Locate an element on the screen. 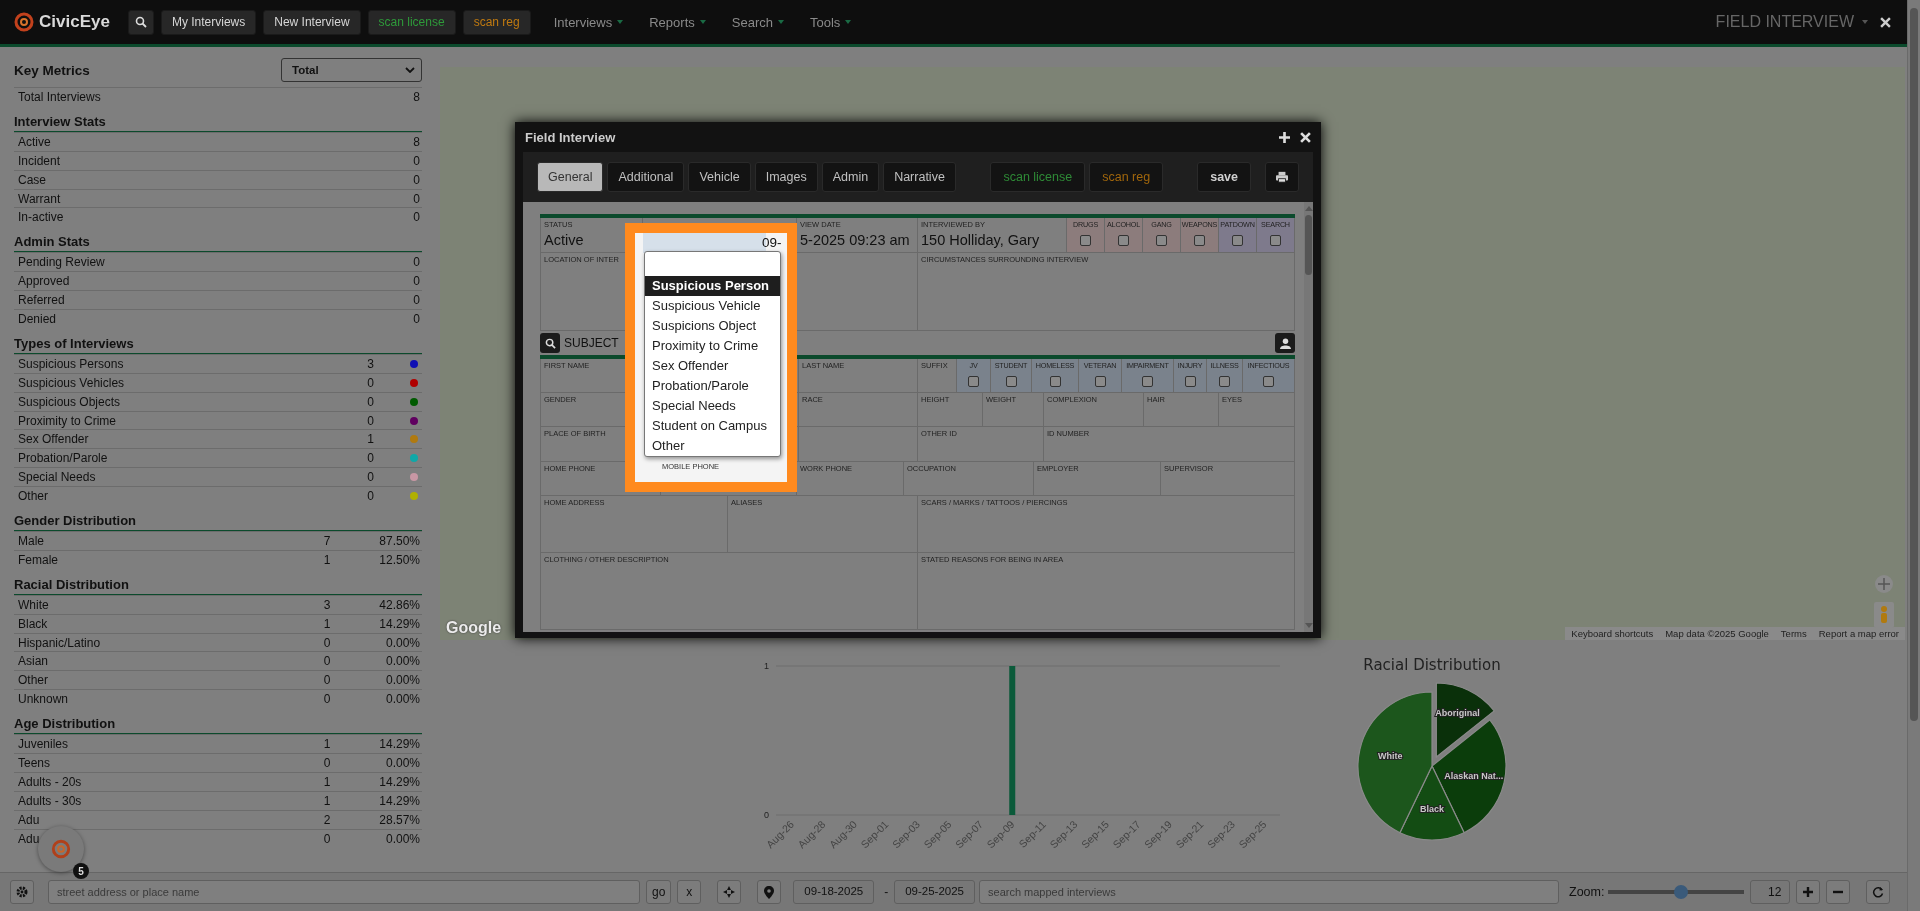  dropdown-option: Special Needs is located at coordinates (712, 406).